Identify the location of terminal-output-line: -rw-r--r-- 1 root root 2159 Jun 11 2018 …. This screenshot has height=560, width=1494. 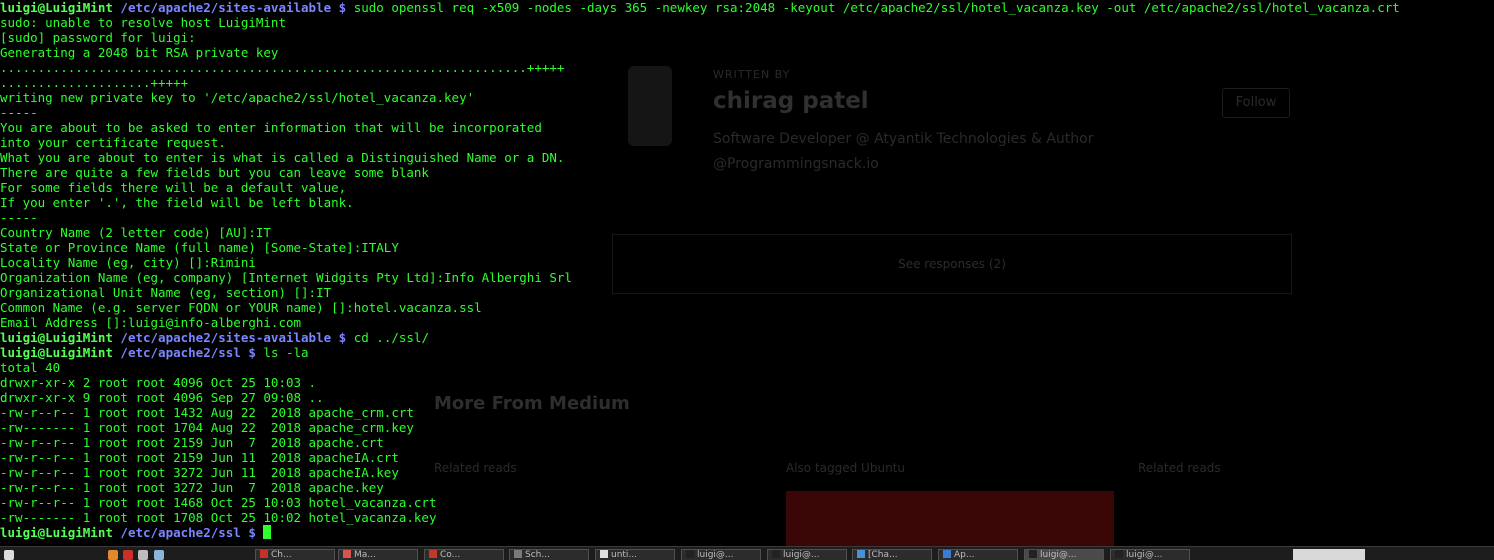
(199, 457).